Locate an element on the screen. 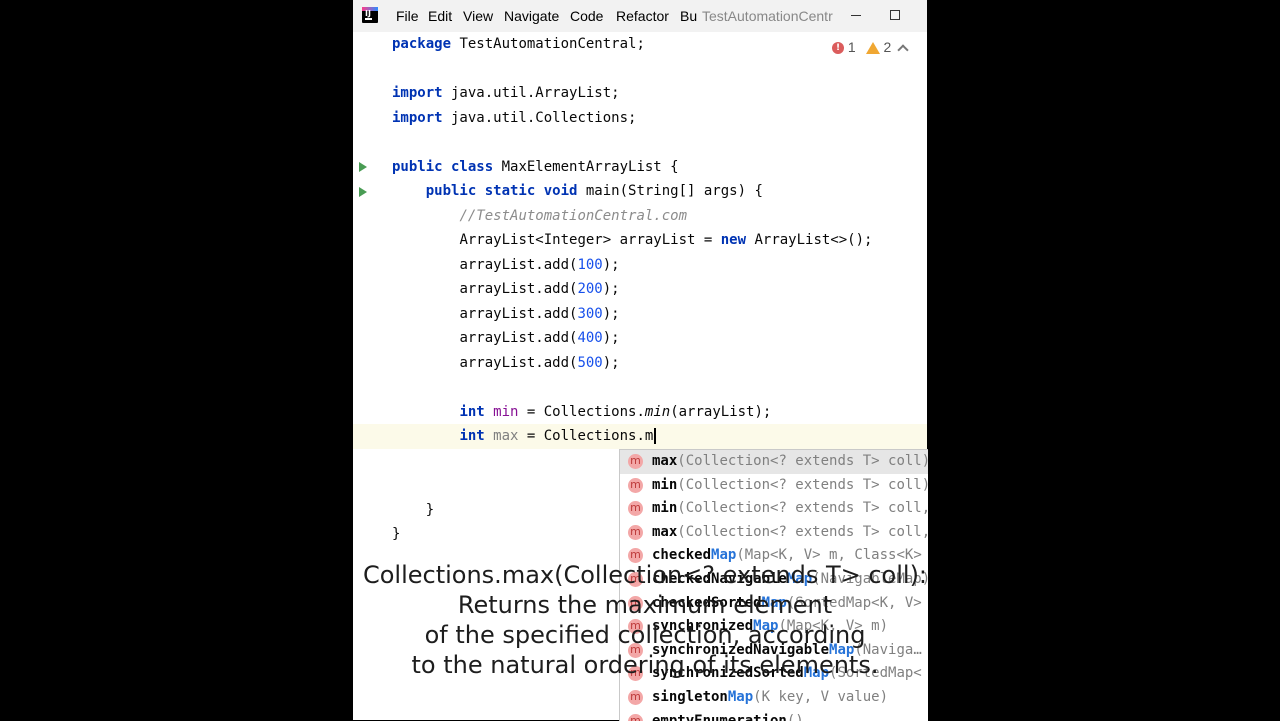  warning-icon is located at coordinates (872, 48).